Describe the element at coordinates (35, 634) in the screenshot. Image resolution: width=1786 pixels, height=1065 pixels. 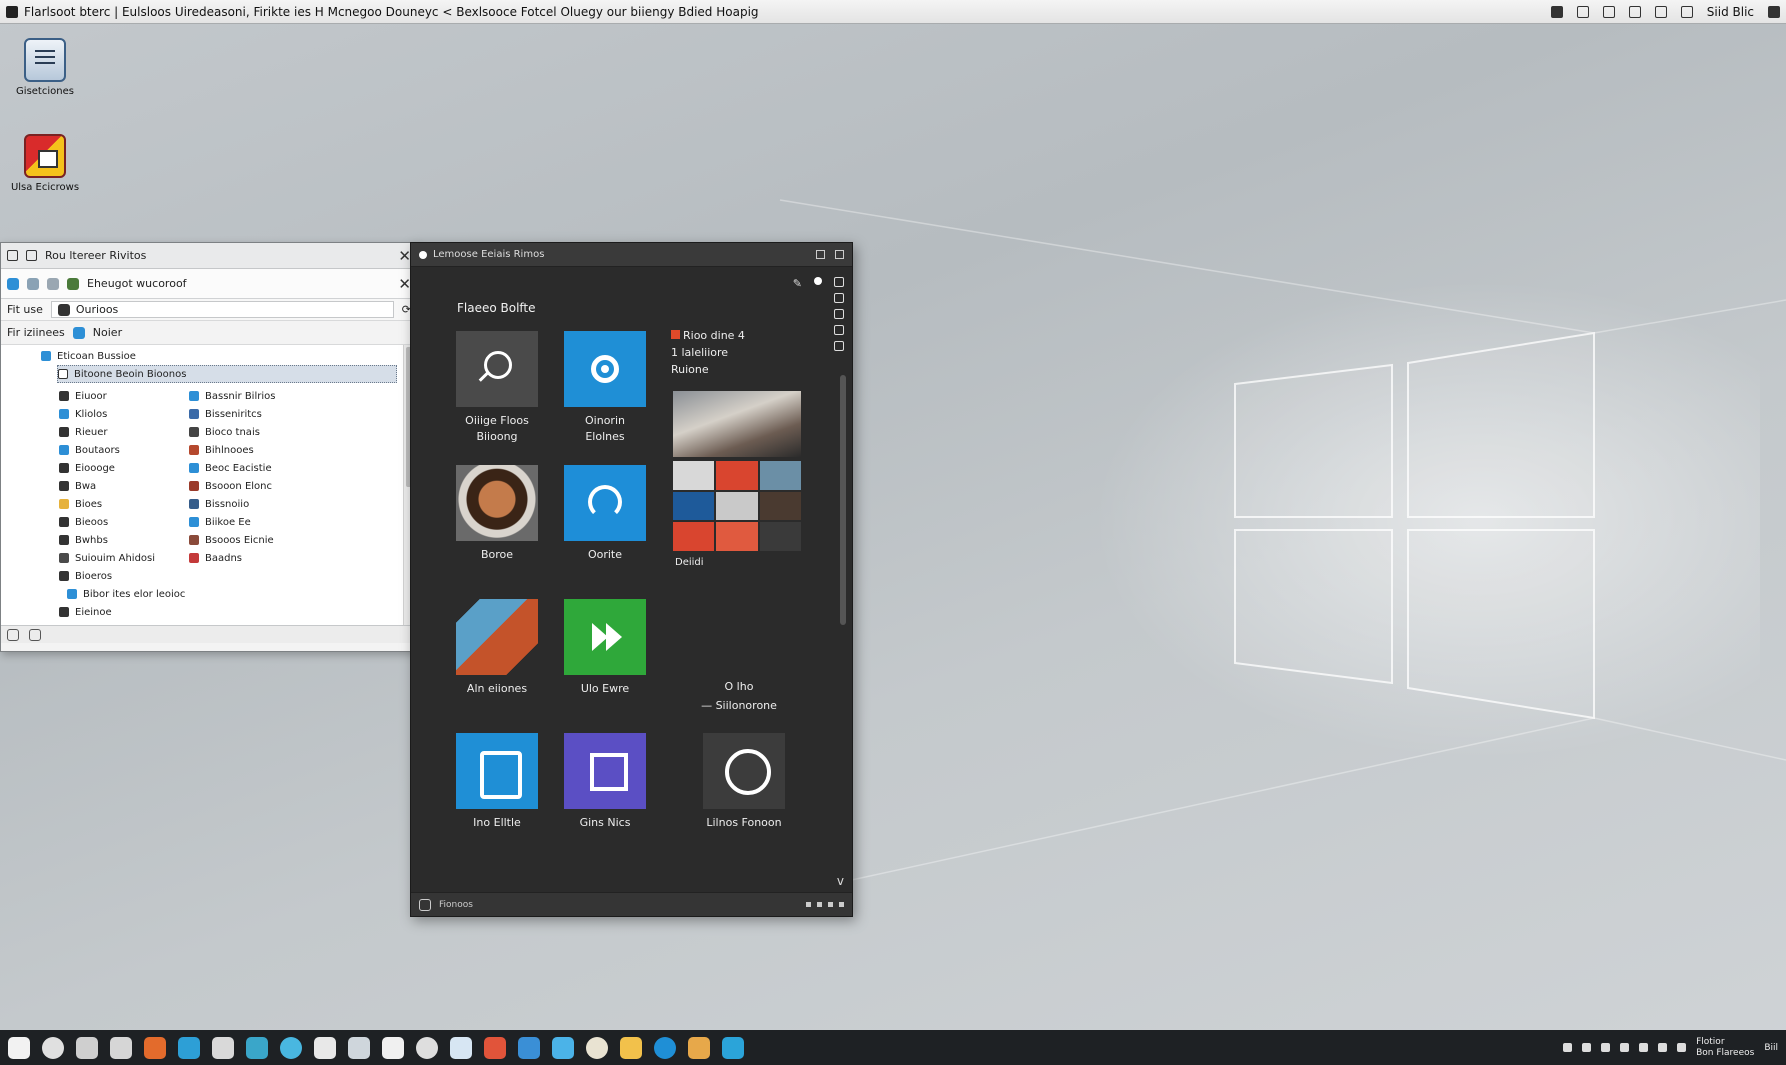
I see `details-icon` at that location.